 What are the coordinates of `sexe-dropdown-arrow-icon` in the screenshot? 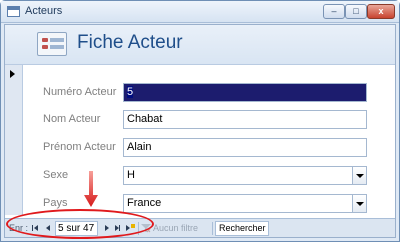 It's located at (359, 175).